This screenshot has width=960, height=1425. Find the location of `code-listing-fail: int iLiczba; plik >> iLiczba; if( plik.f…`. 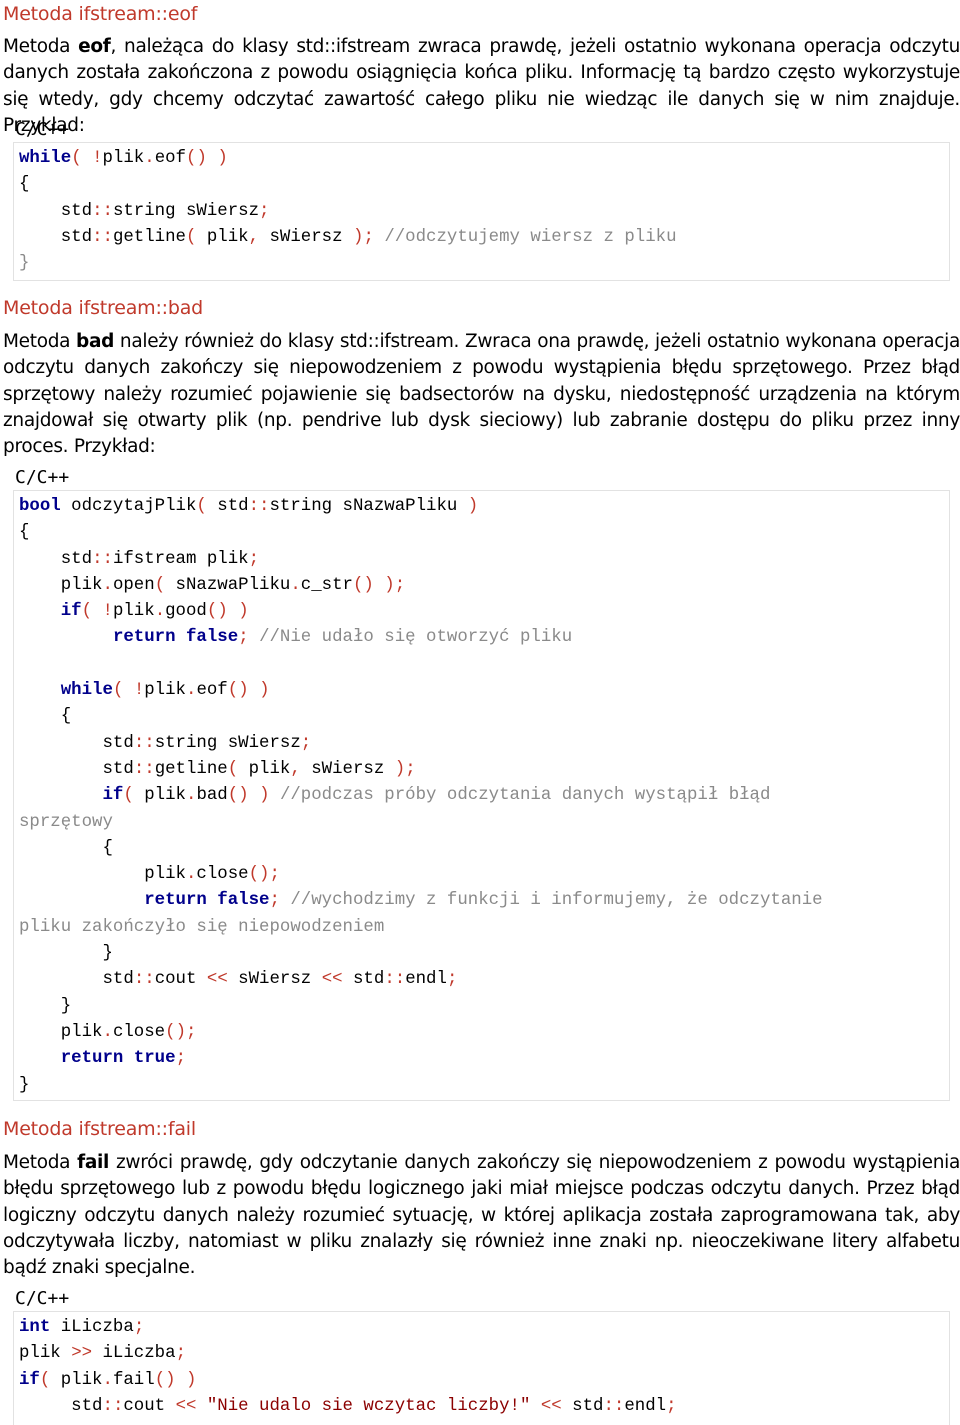

code-listing-fail: int iLiczba; plik >> iLiczba; if( plik.f… is located at coordinates (348, 1367).